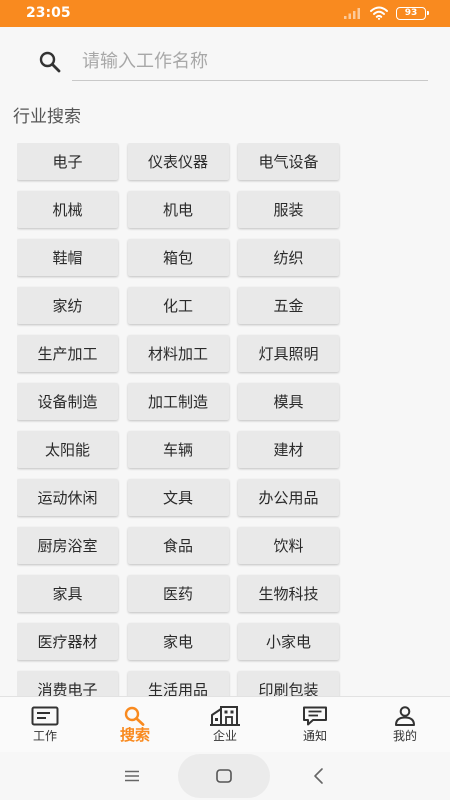 This screenshot has width=450, height=800. I want to click on wifi-icon, so click(379, 13).